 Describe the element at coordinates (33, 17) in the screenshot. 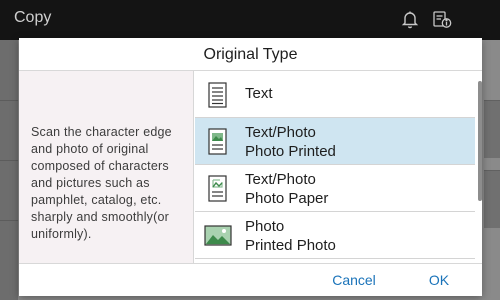

I see `app-title: Copy` at that location.